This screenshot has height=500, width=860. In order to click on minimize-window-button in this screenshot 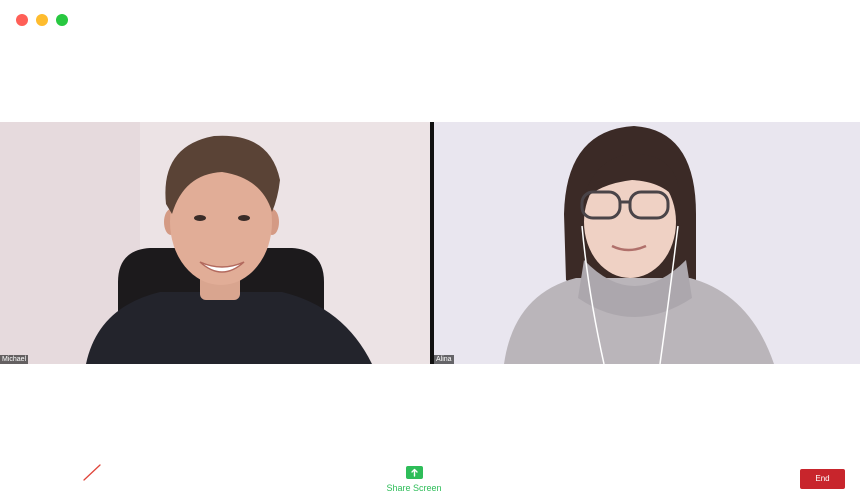, I will do `click(42, 20)`.